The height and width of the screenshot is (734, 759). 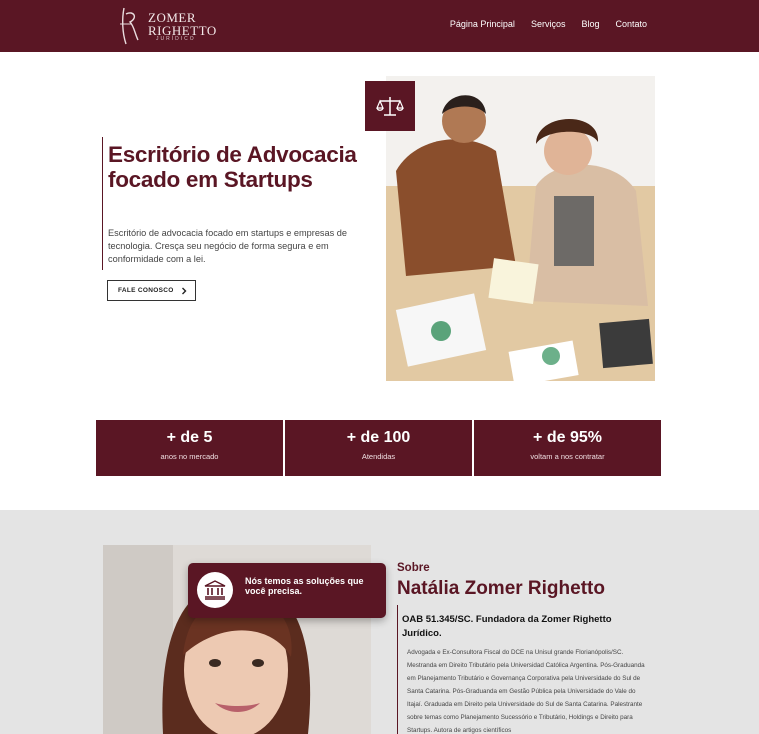 I want to click on contact-button-label: FALE CONOSCO, so click(x=146, y=290).